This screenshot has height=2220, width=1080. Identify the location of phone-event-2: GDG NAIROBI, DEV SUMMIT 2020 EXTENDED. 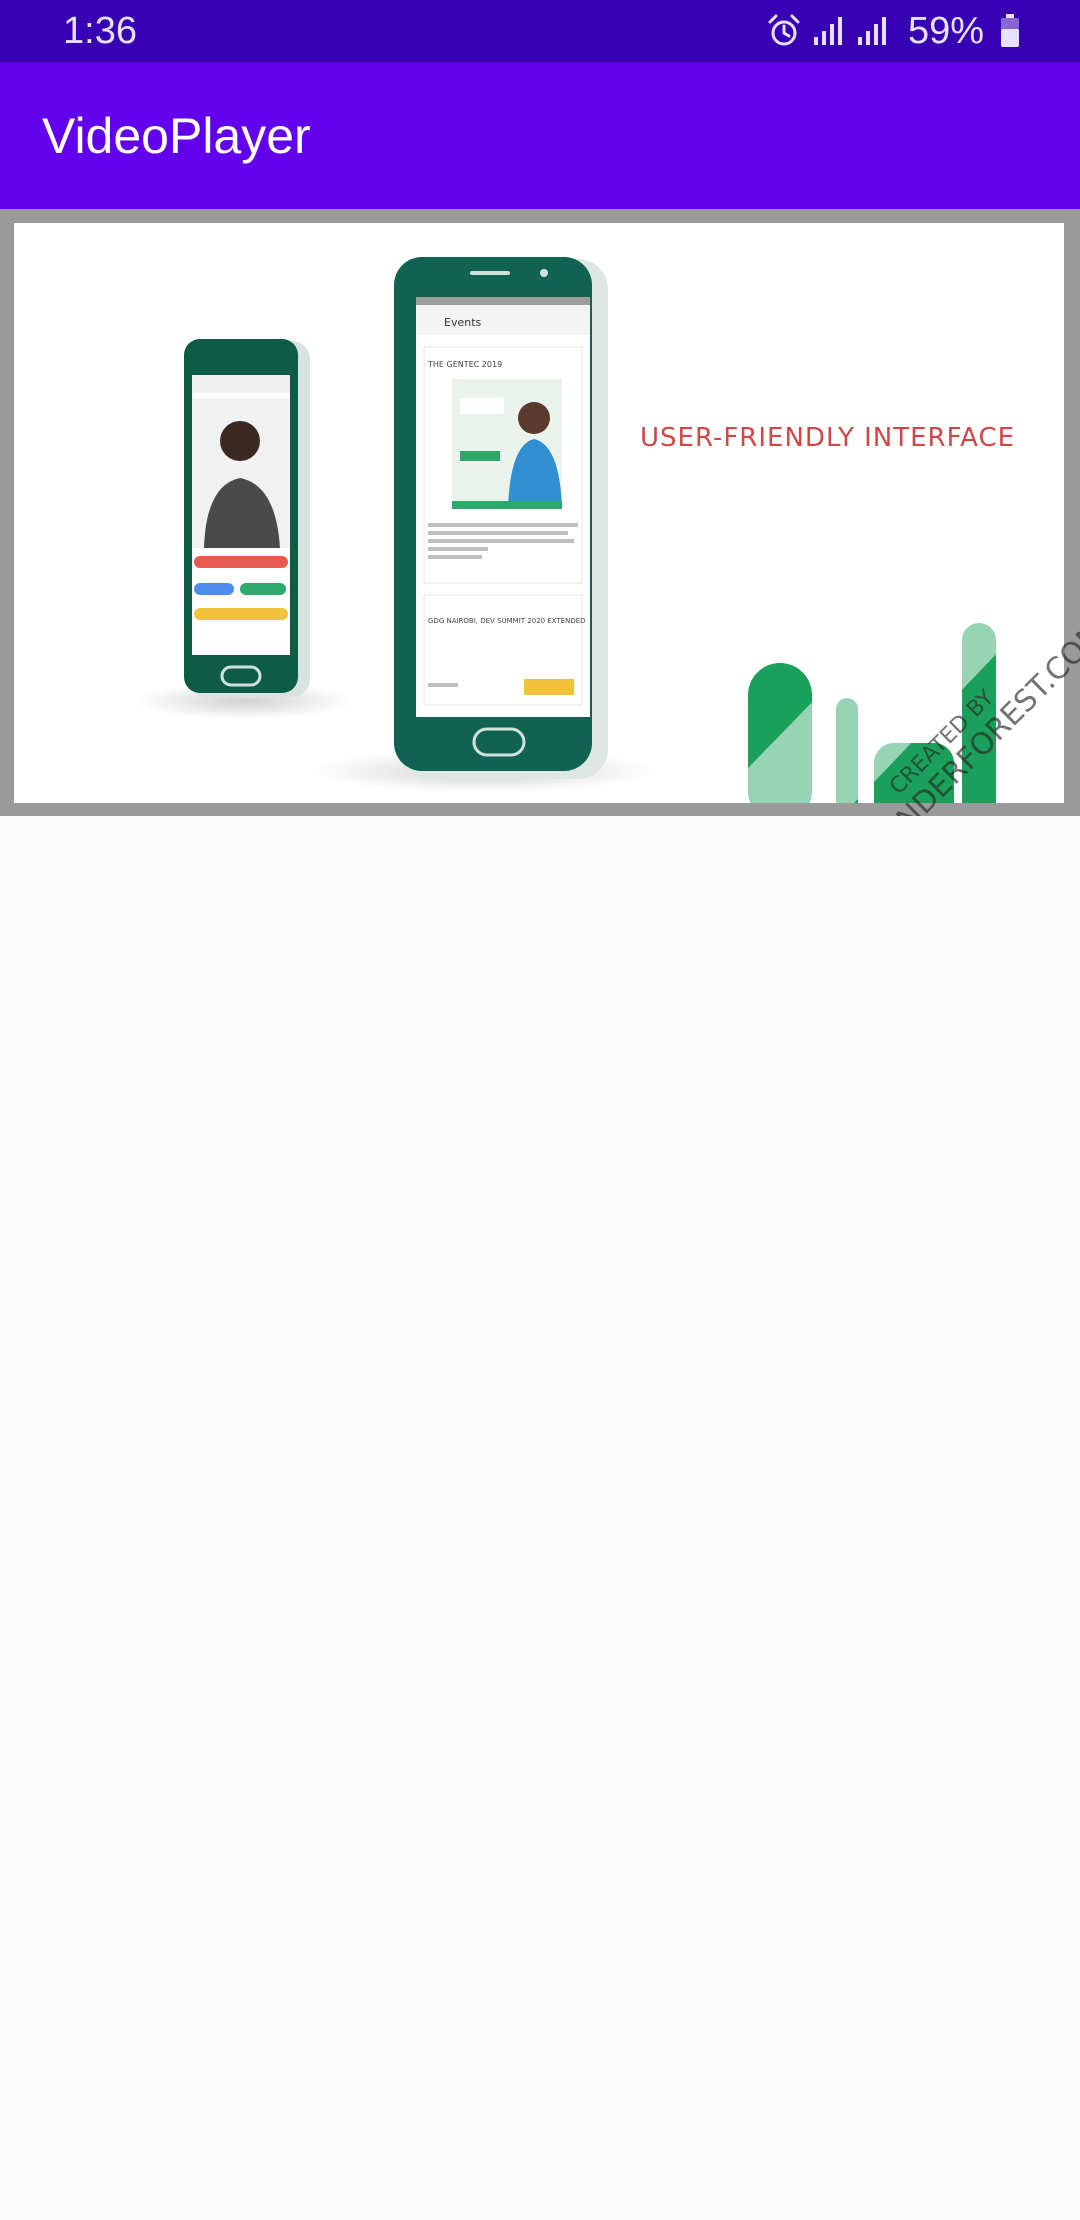
(507, 621).